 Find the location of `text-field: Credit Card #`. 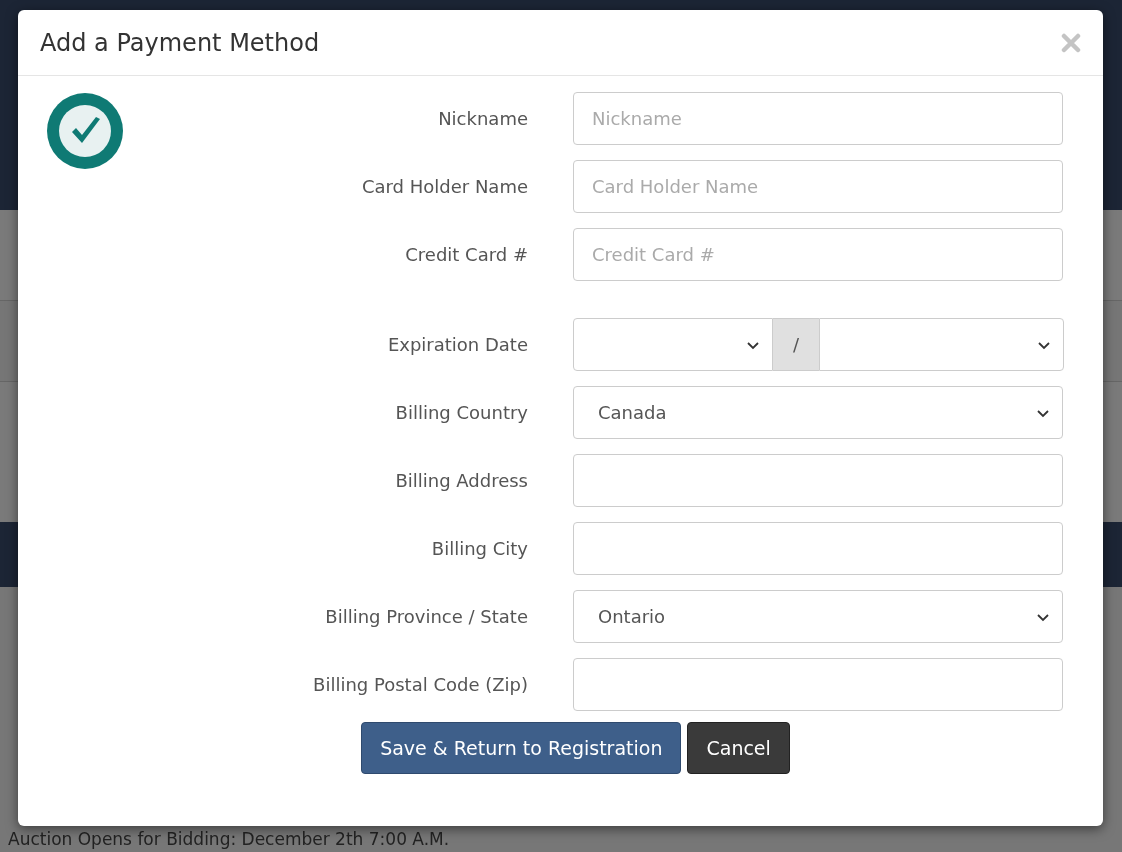

text-field: Credit Card # is located at coordinates (818, 254).